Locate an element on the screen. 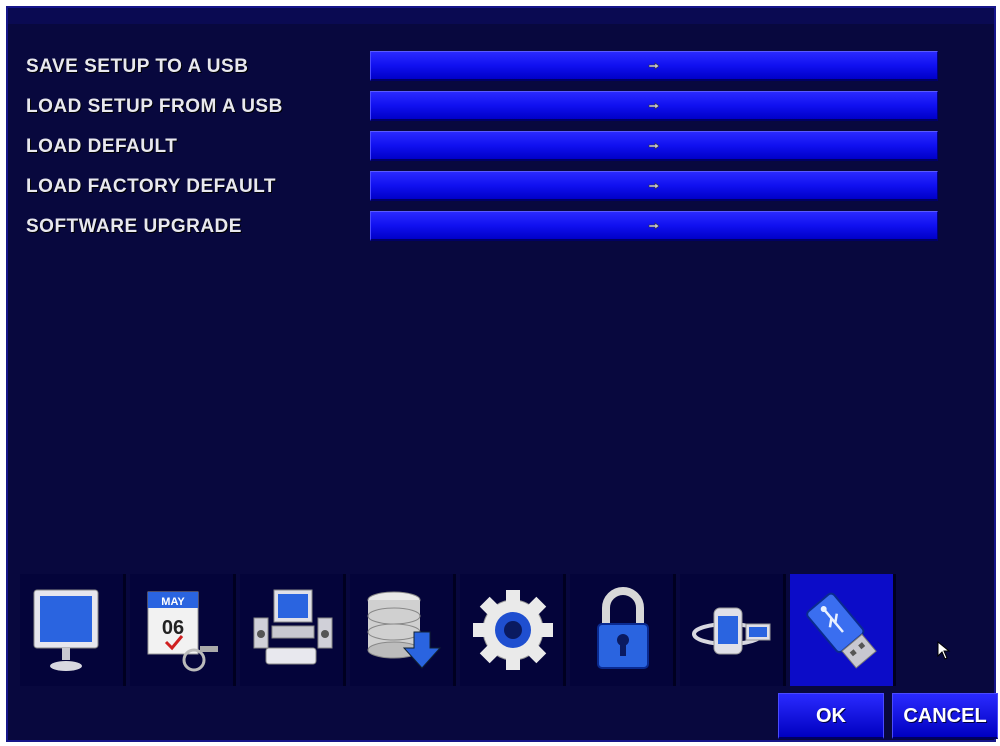 The width and height of the screenshot is (1000, 746). row-software-upgrade: SOFTWARE UPGRADE is located at coordinates (486, 228).